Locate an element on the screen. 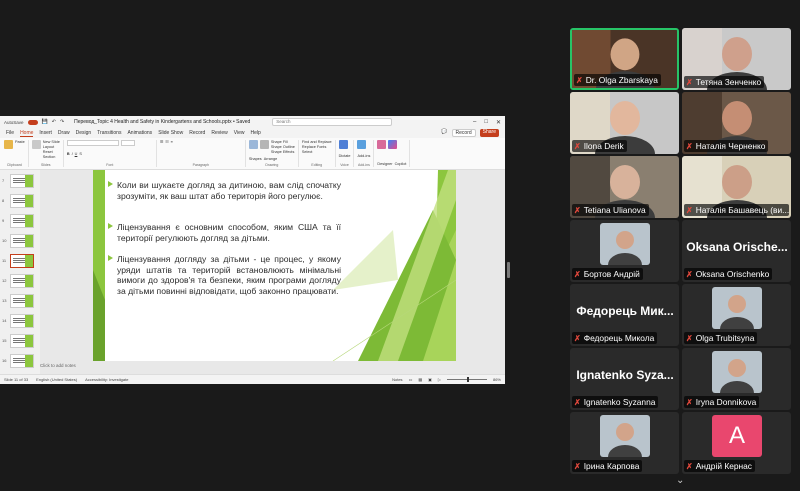 The height and width of the screenshot is (491, 800). font-size-select is located at coordinates (127, 143).